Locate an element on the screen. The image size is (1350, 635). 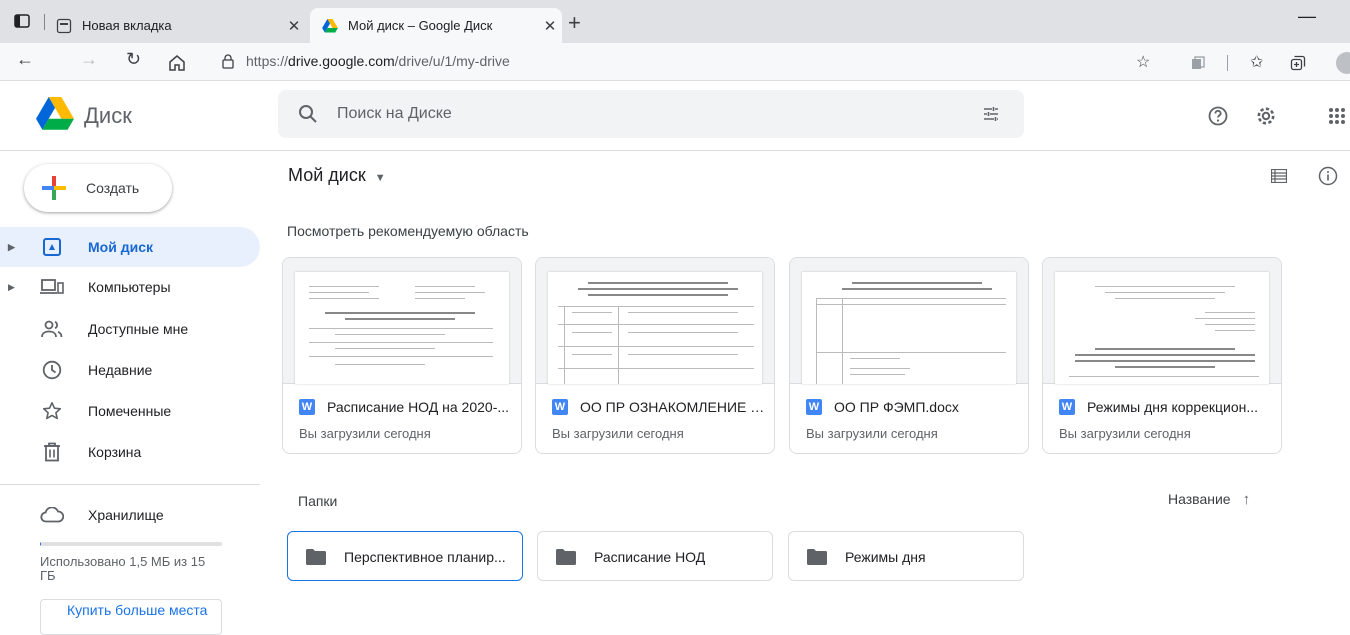
sort-by-name-button: Название ↑ is located at coordinates (1209, 499).